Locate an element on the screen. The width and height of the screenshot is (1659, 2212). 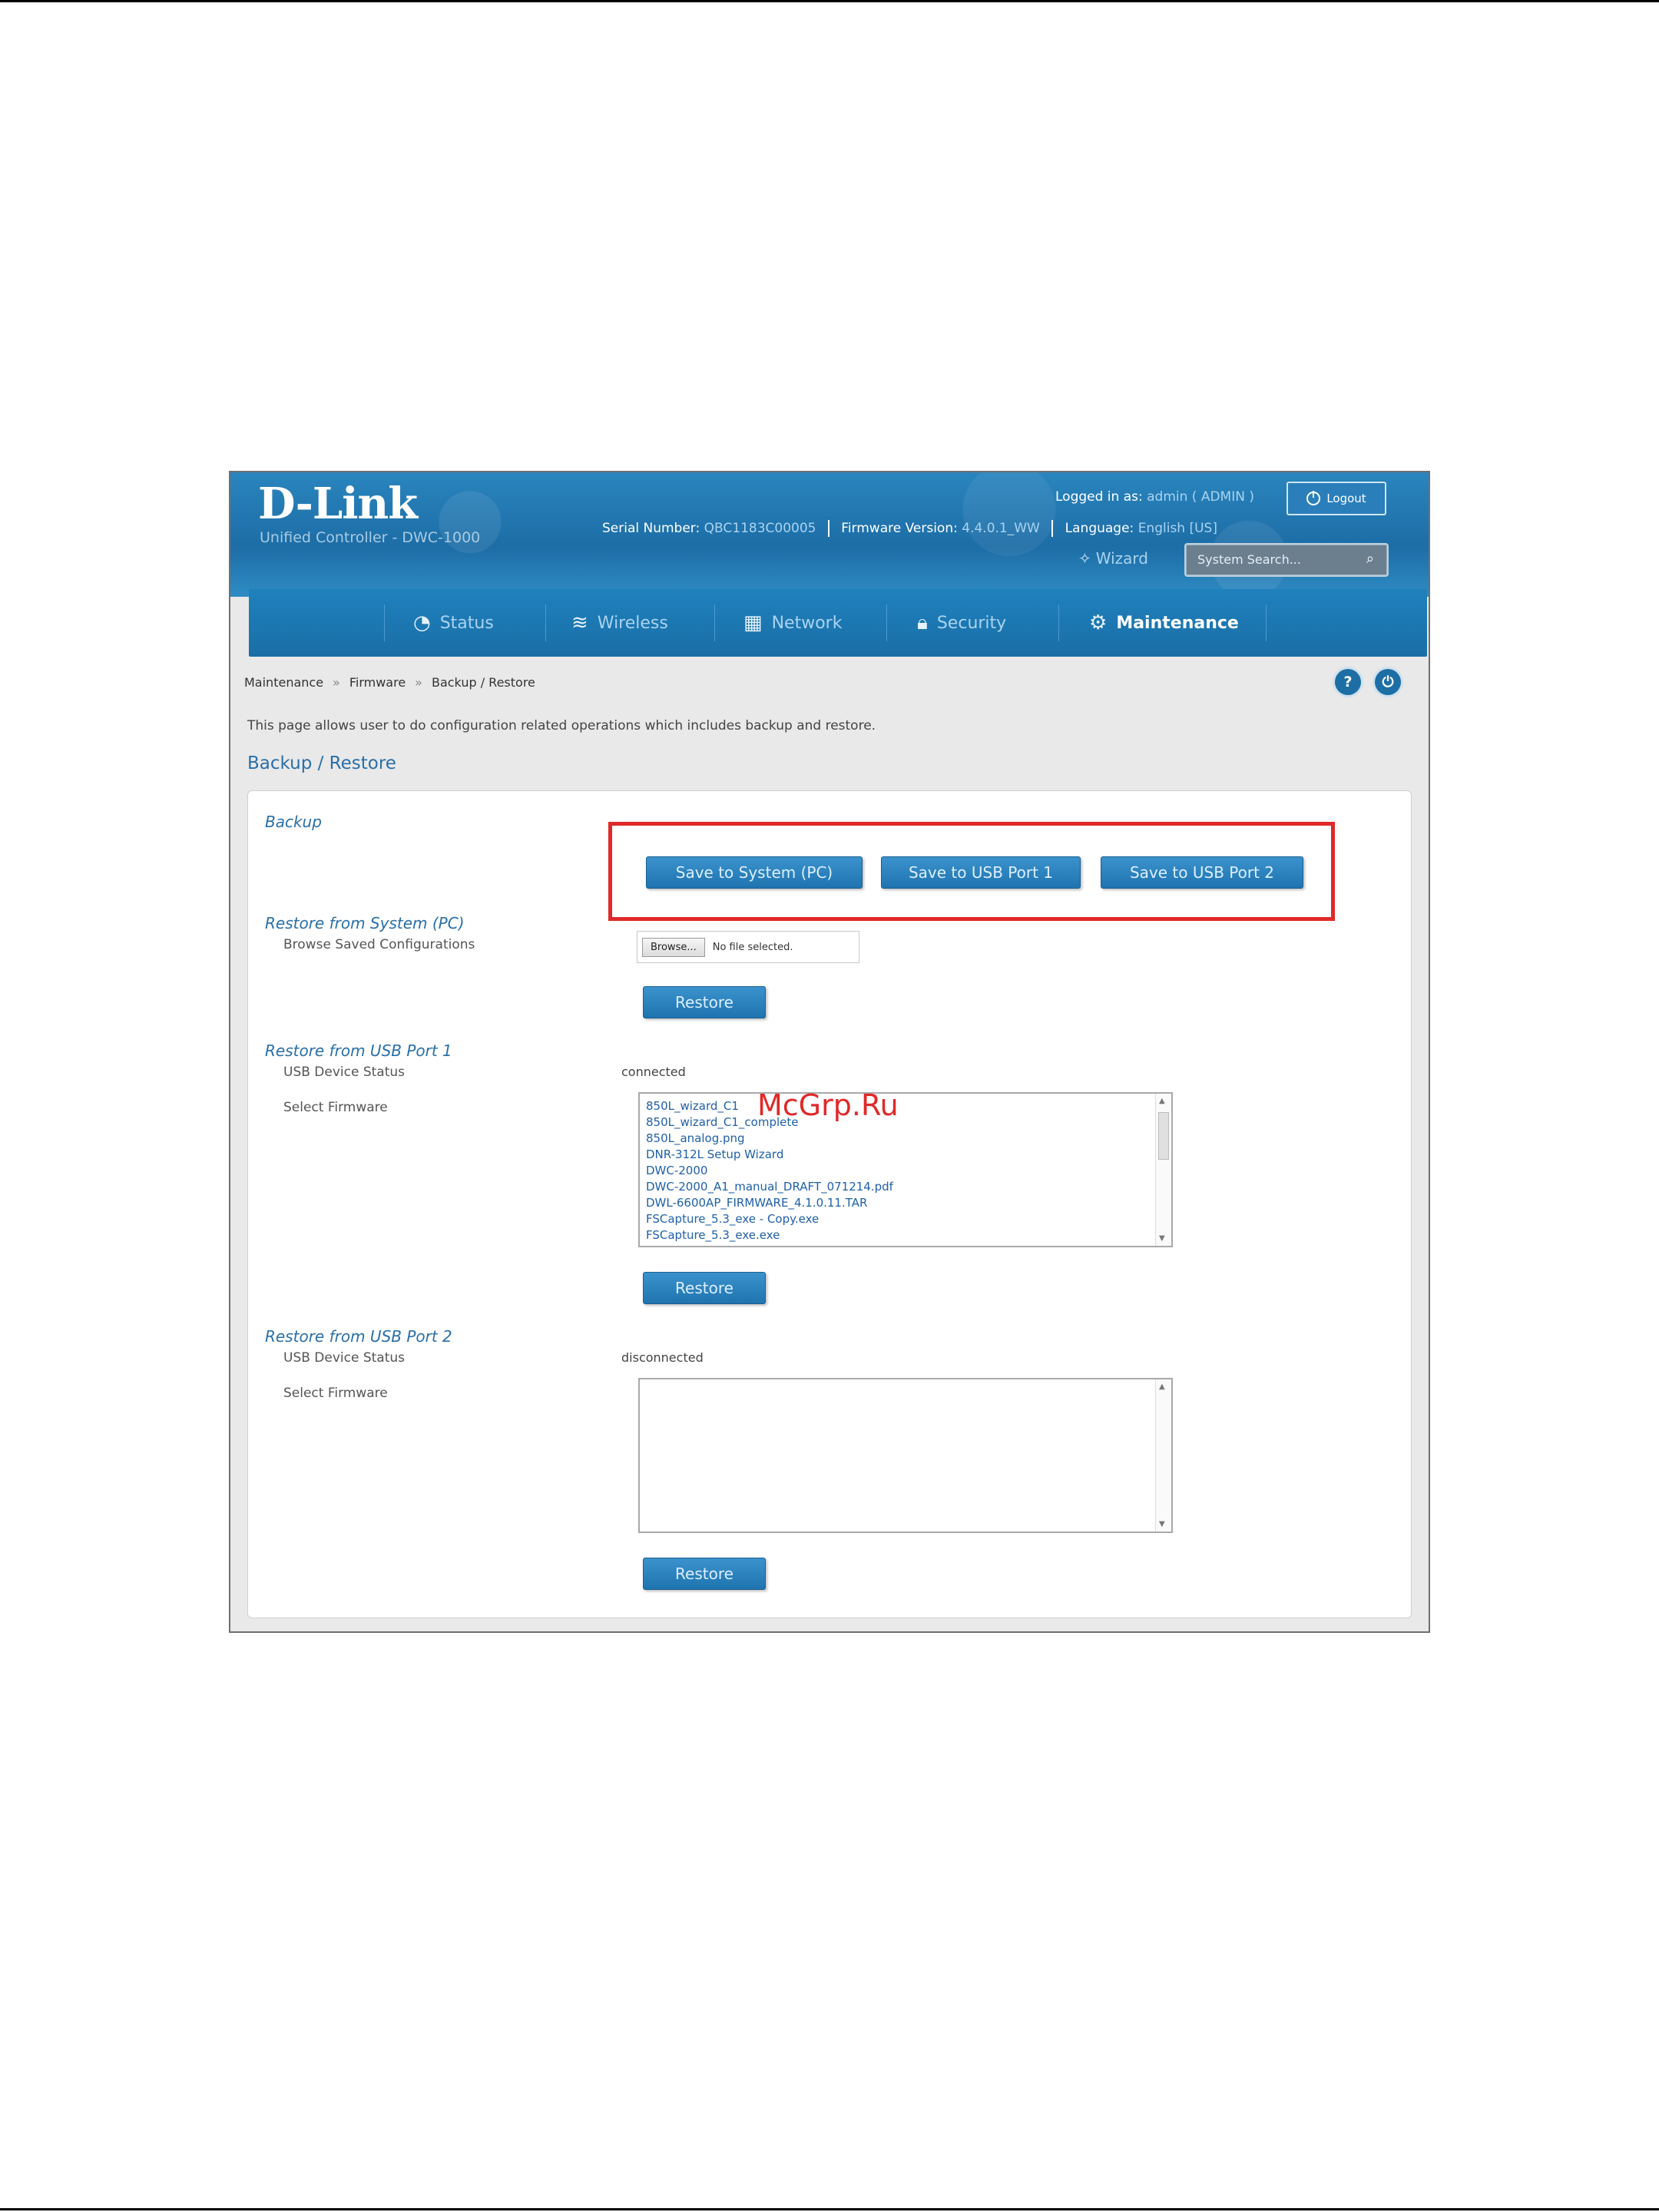
list-item: FSCapture_5.3_exe - Copy.exe is located at coordinates (906, 1219).